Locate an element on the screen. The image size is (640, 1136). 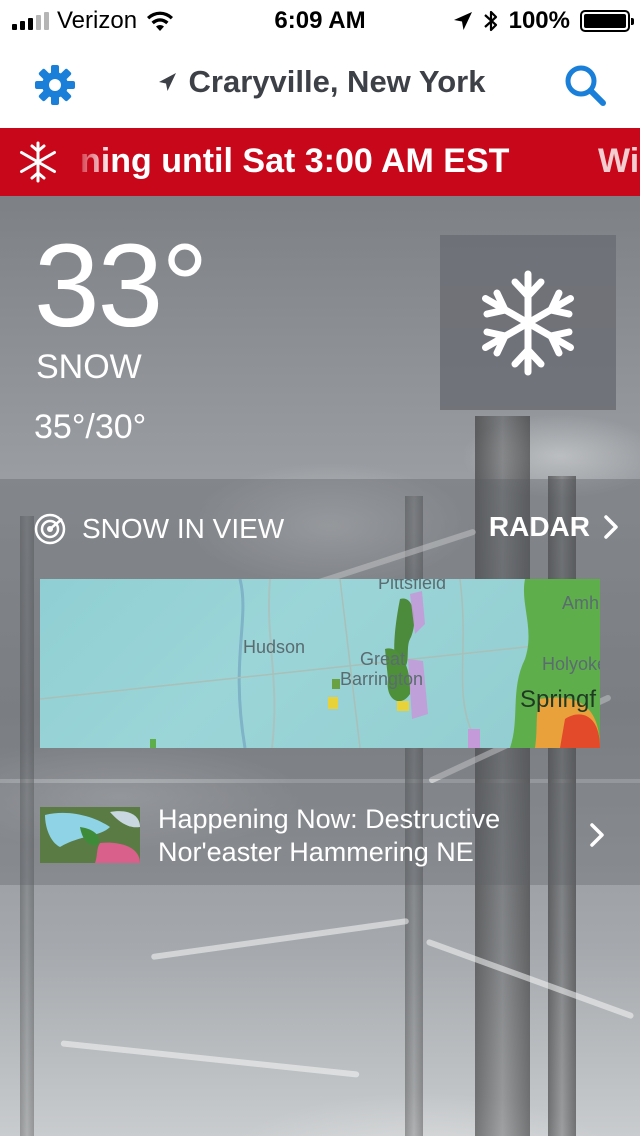
current-temperature: 33° is located at coordinates (121, 286).